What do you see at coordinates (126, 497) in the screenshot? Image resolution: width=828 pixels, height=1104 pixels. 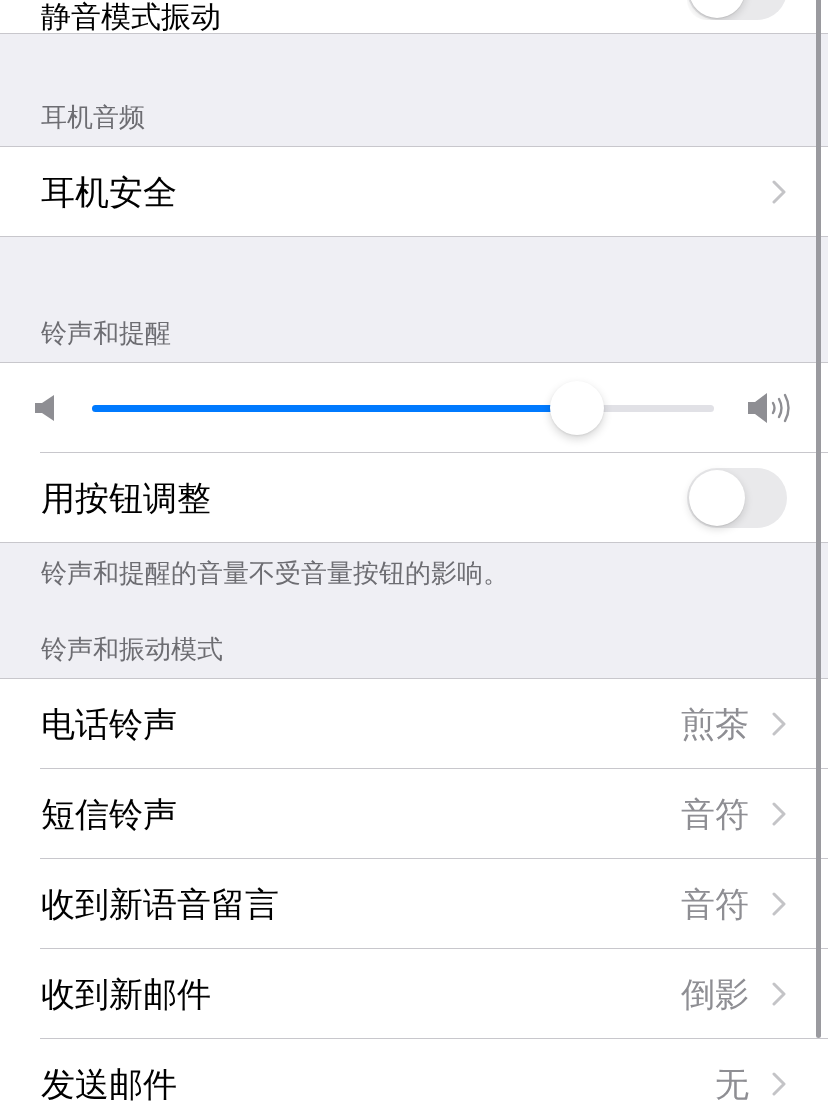 I see `setting-label: 用按钮调整` at bounding box center [126, 497].